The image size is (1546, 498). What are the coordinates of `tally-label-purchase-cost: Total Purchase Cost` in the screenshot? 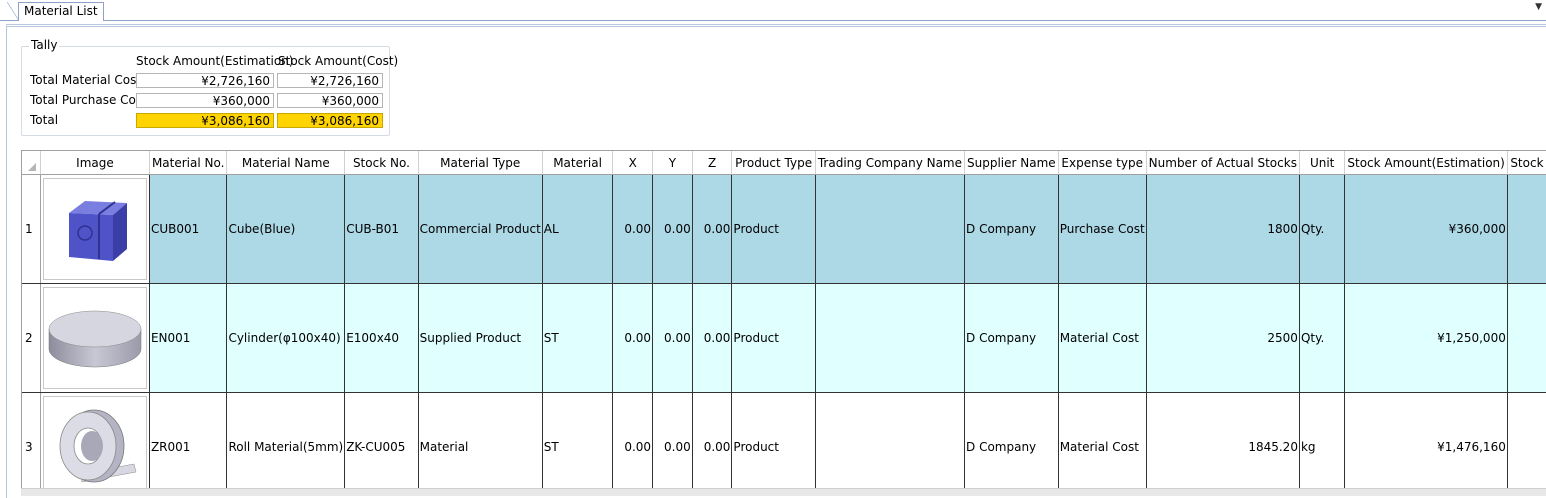 It's located at (88, 100).